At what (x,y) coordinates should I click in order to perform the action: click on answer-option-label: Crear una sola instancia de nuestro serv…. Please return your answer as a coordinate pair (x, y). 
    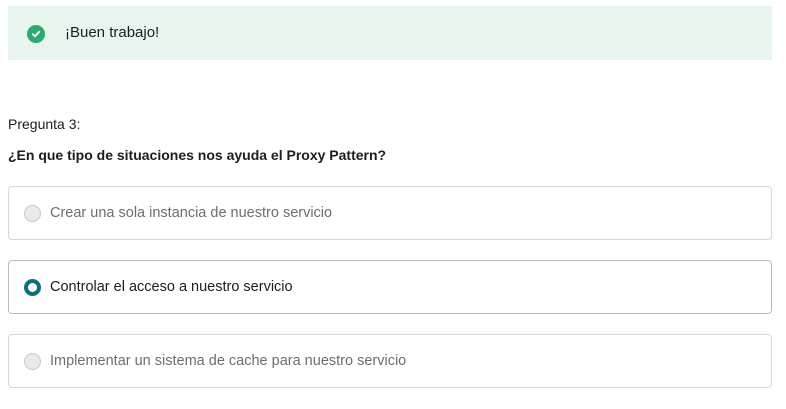
    Looking at the image, I should click on (191, 213).